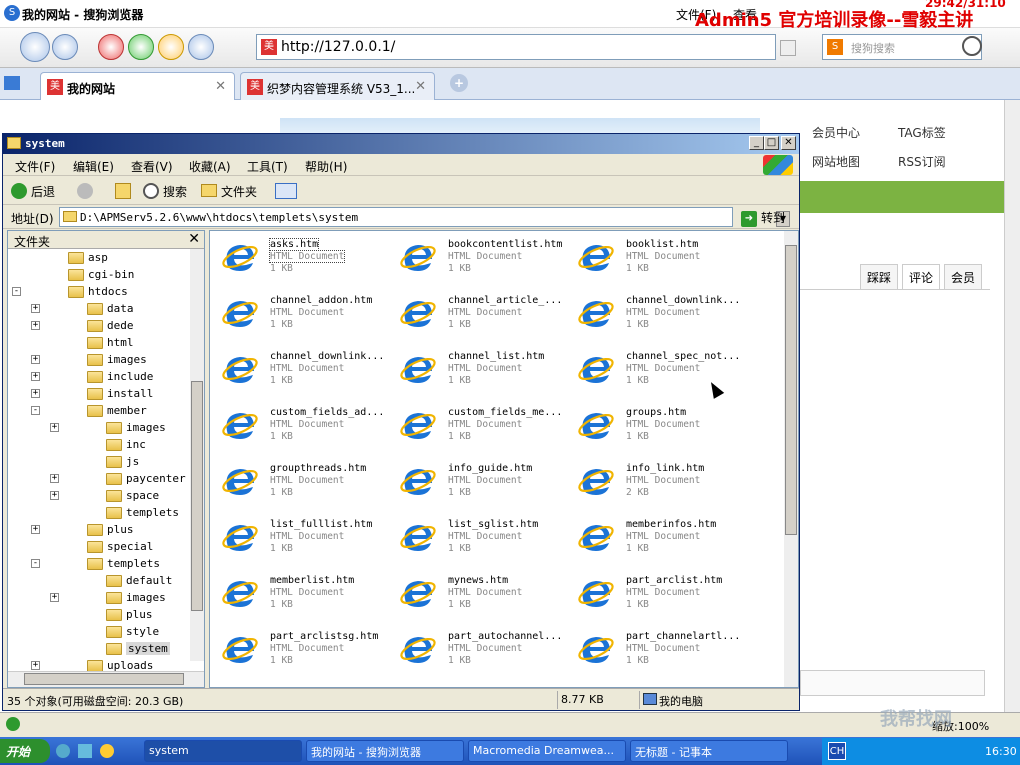 This screenshot has height=765, width=1020. What do you see at coordinates (309, 596) in the screenshot?
I see `file-item: memberlist.htm HTML Document 1 KB` at bounding box center [309, 596].